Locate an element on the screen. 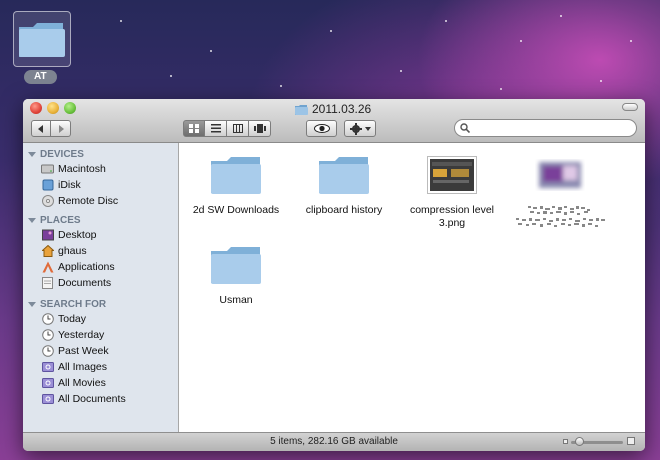 This screenshot has height=460, width=660. file-item: clipboard history is located at coordinates (344, 186).